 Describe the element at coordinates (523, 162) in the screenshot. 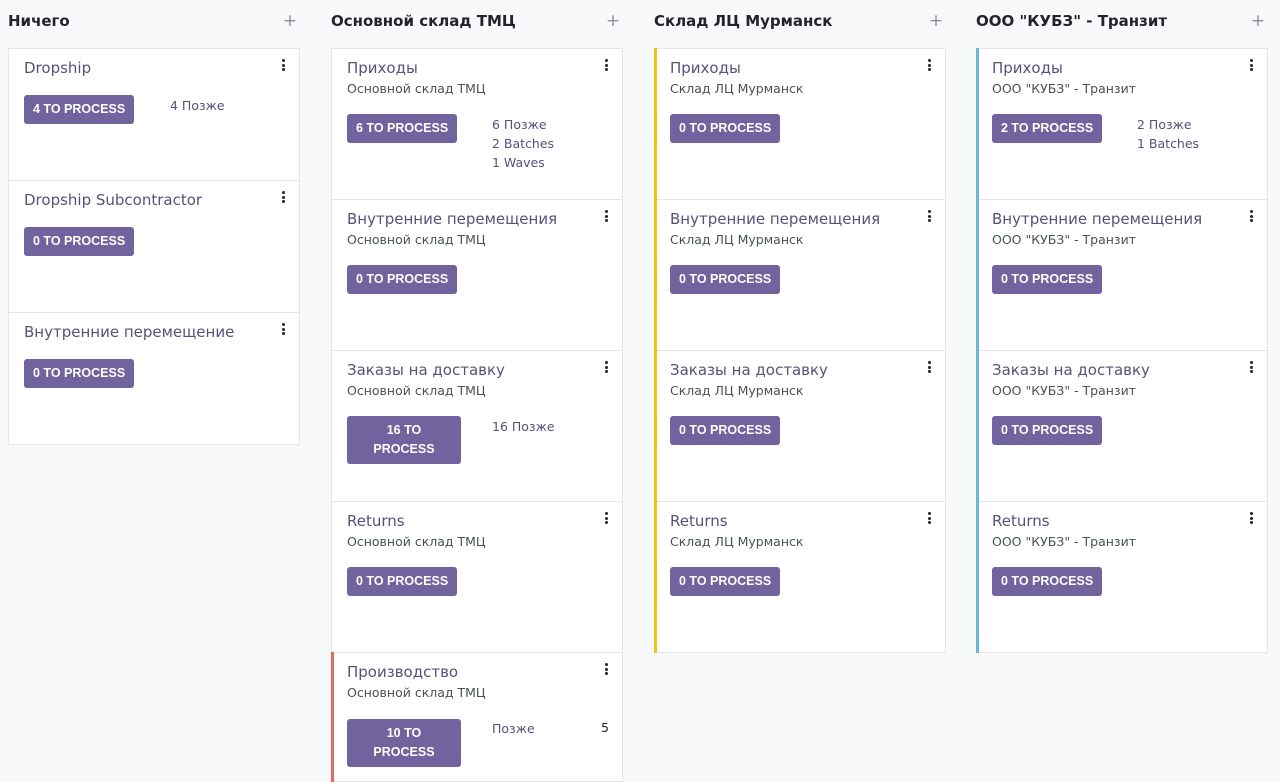

I see `waves-link: 1 Waves` at that location.